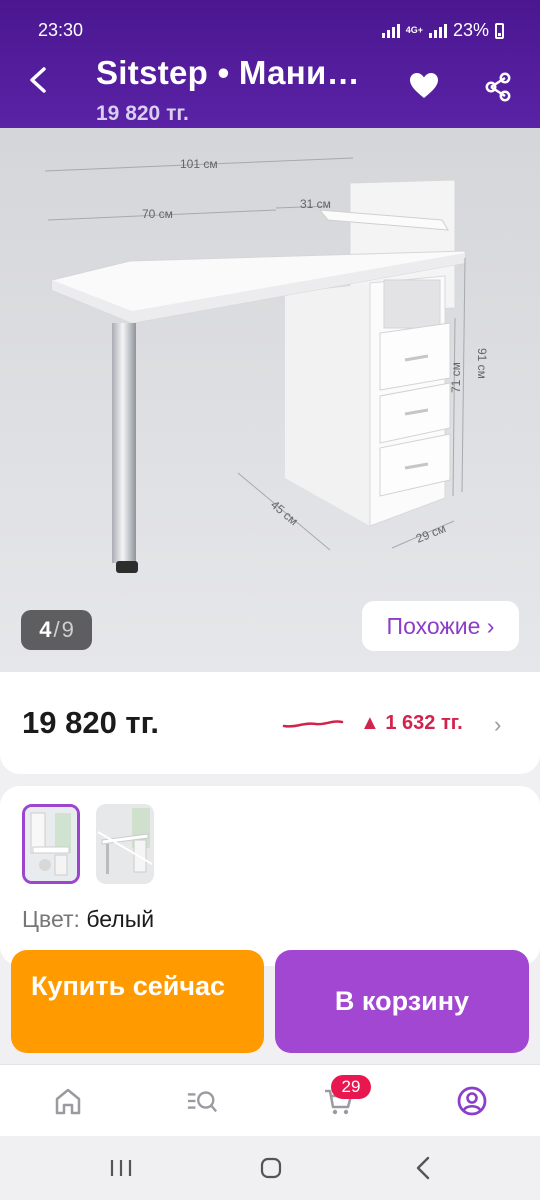 This screenshot has height=1200, width=540. Describe the element at coordinates (313, 724) in the screenshot. I see `price-trend-icon` at that location.